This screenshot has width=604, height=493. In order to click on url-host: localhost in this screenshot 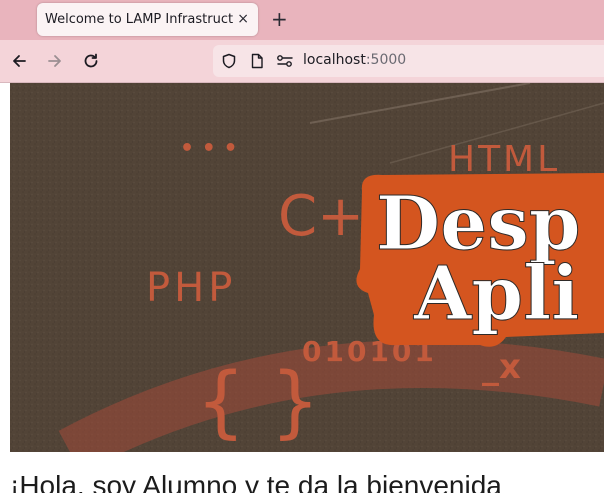, I will do `click(334, 60)`.